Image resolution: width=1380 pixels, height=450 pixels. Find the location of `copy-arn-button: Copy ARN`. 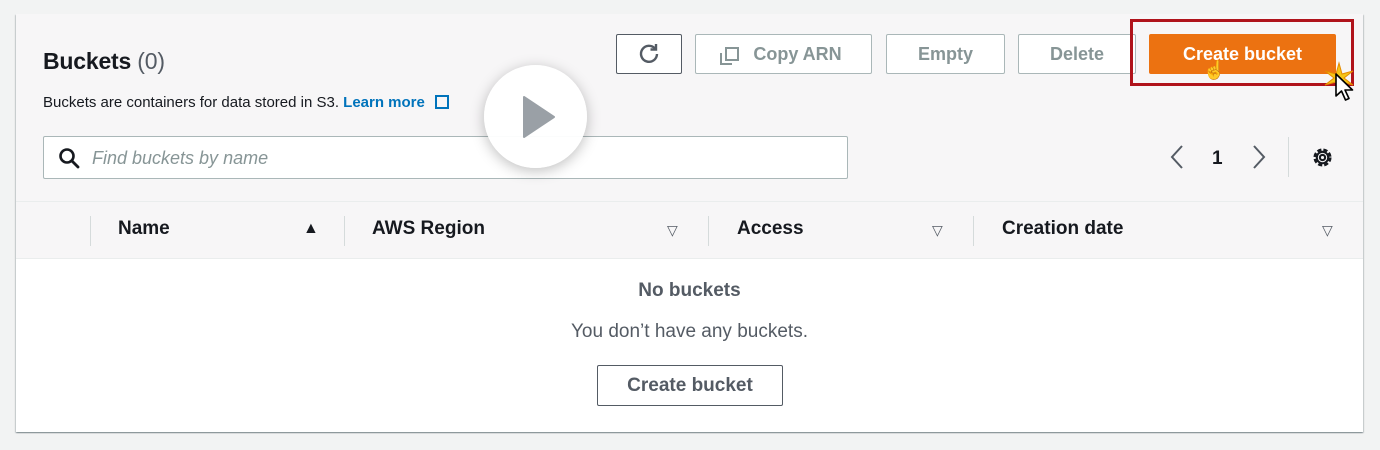

copy-arn-button: Copy ARN is located at coordinates (783, 54).